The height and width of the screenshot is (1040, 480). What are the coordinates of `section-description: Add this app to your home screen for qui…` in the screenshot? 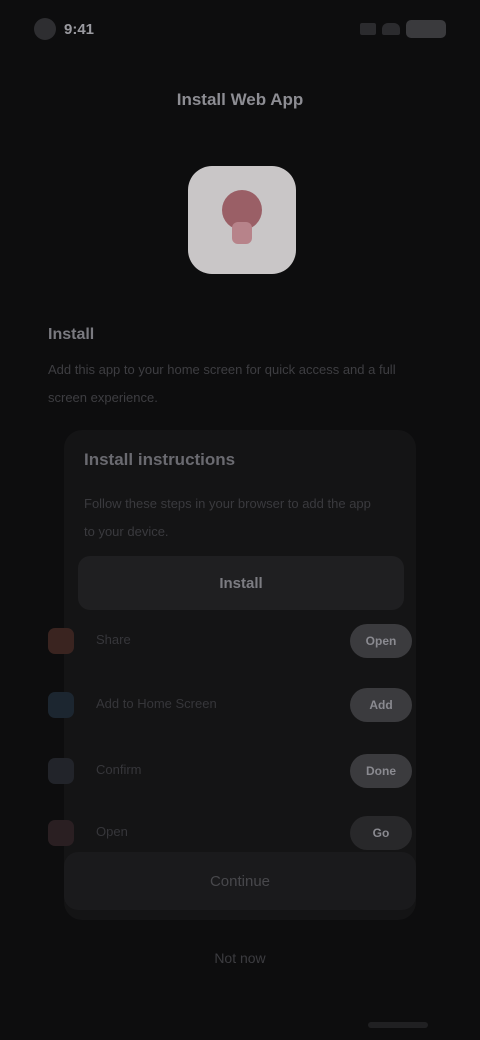 It's located at (222, 383).